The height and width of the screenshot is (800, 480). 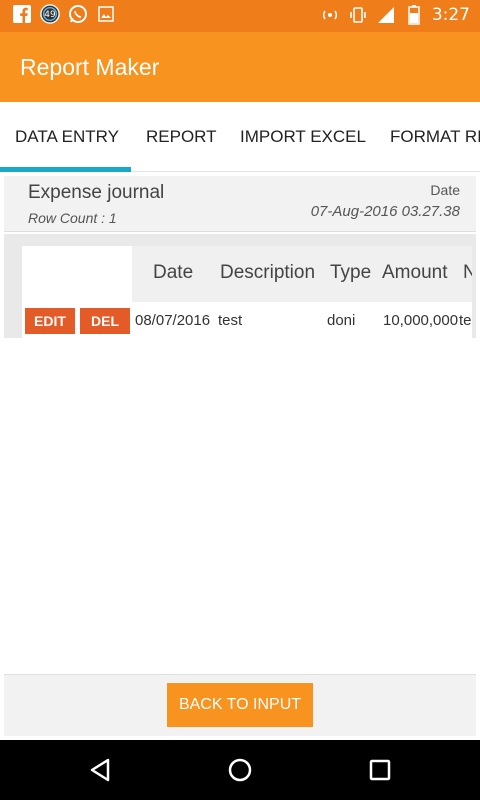 What do you see at coordinates (330, 15) in the screenshot?
I see `wifi-icon` at bounding box center [330, 15].